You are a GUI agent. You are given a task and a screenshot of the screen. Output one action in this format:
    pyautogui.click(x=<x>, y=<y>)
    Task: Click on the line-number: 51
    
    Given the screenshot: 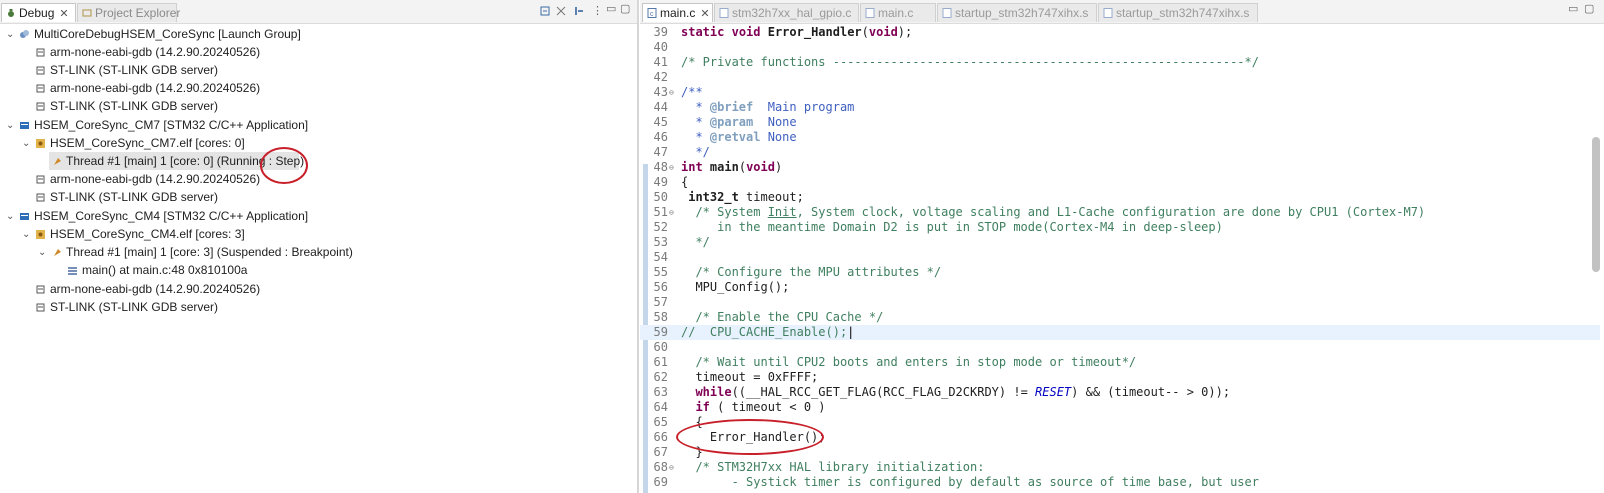 What is the action you would take?
    pyautogui.click(x=660, y=212)
    